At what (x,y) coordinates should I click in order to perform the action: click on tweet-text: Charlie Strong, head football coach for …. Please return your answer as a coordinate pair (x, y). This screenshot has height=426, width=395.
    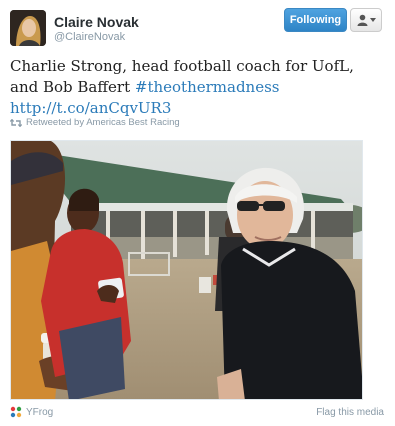
    Looking at the image, I should click on (198, 87).